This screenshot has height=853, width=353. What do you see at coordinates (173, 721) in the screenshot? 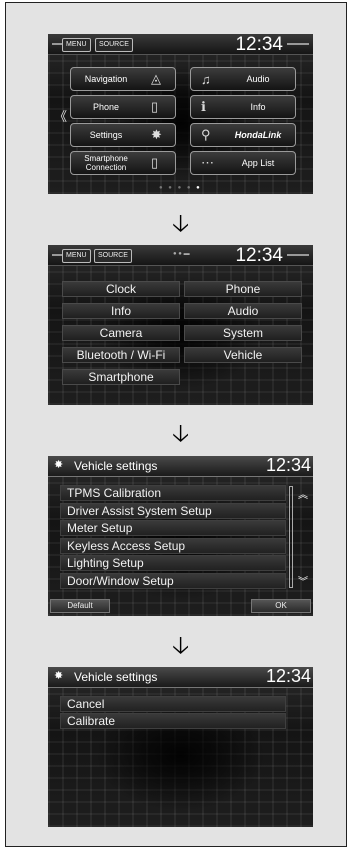
I see `menu-item: Calibrate` at bounding box center [173, 721].